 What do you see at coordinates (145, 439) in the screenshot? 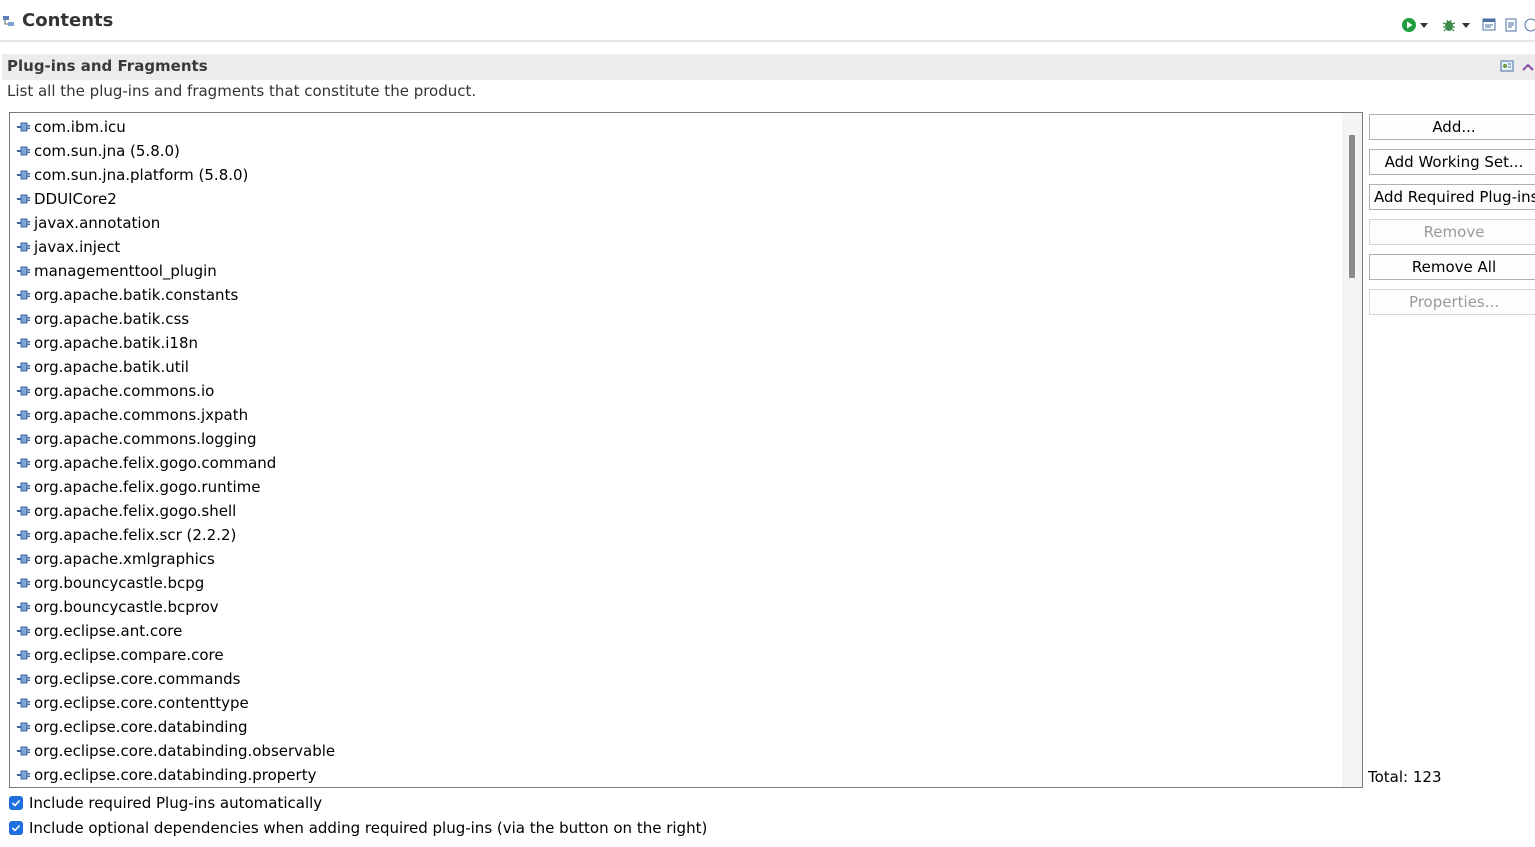
I see `plugin-name: org.apache.commons.logging` at bounding box center [145, 439].